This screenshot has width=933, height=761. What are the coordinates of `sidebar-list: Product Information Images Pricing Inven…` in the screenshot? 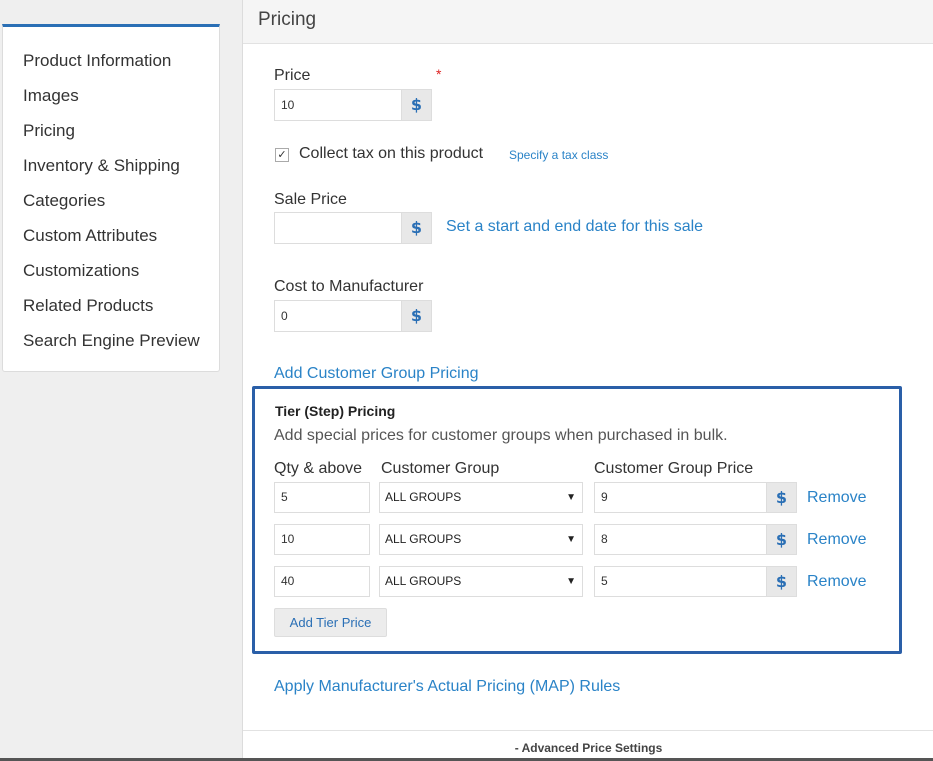 It's located at (111, 195).